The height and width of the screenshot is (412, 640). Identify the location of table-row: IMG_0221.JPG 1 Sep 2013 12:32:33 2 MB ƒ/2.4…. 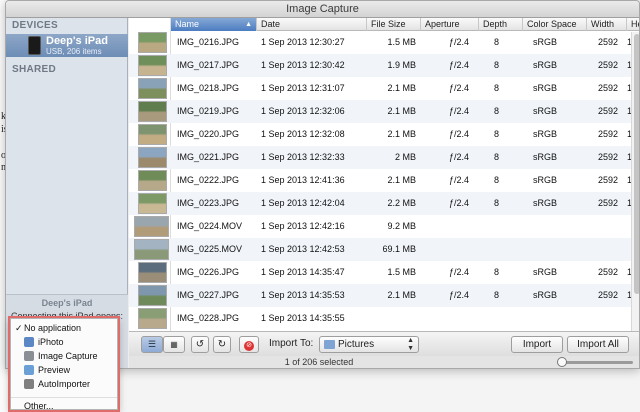
(384, 157).